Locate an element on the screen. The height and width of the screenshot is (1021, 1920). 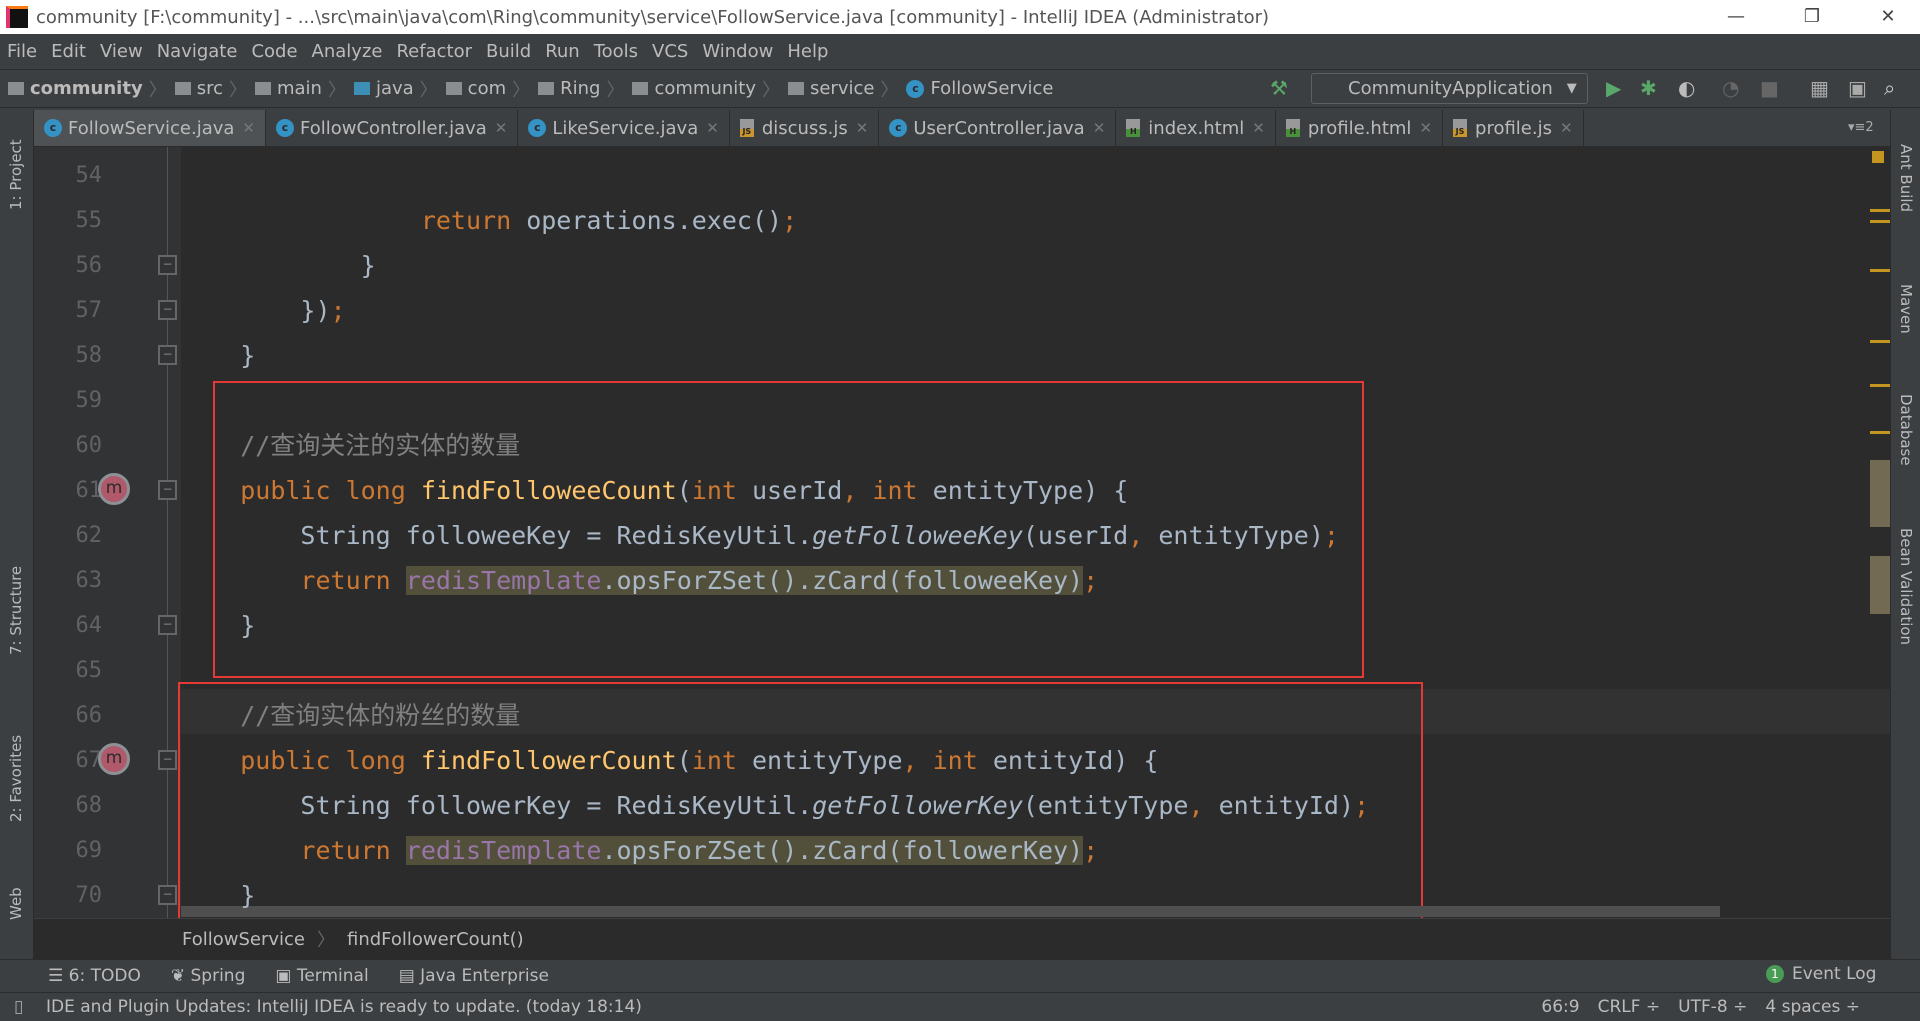
tool-todo: ☰ 6: TODO is located at coordinates (94, 976).